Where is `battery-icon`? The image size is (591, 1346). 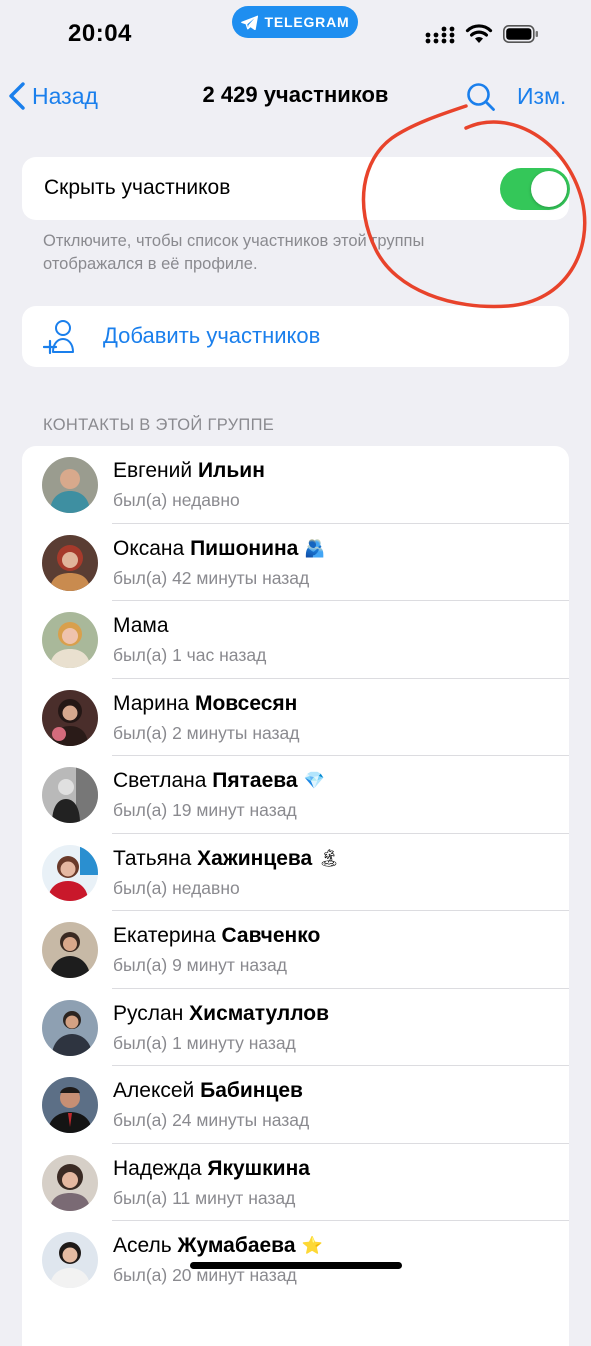 battery-icon is located at coordinates (520, 34).